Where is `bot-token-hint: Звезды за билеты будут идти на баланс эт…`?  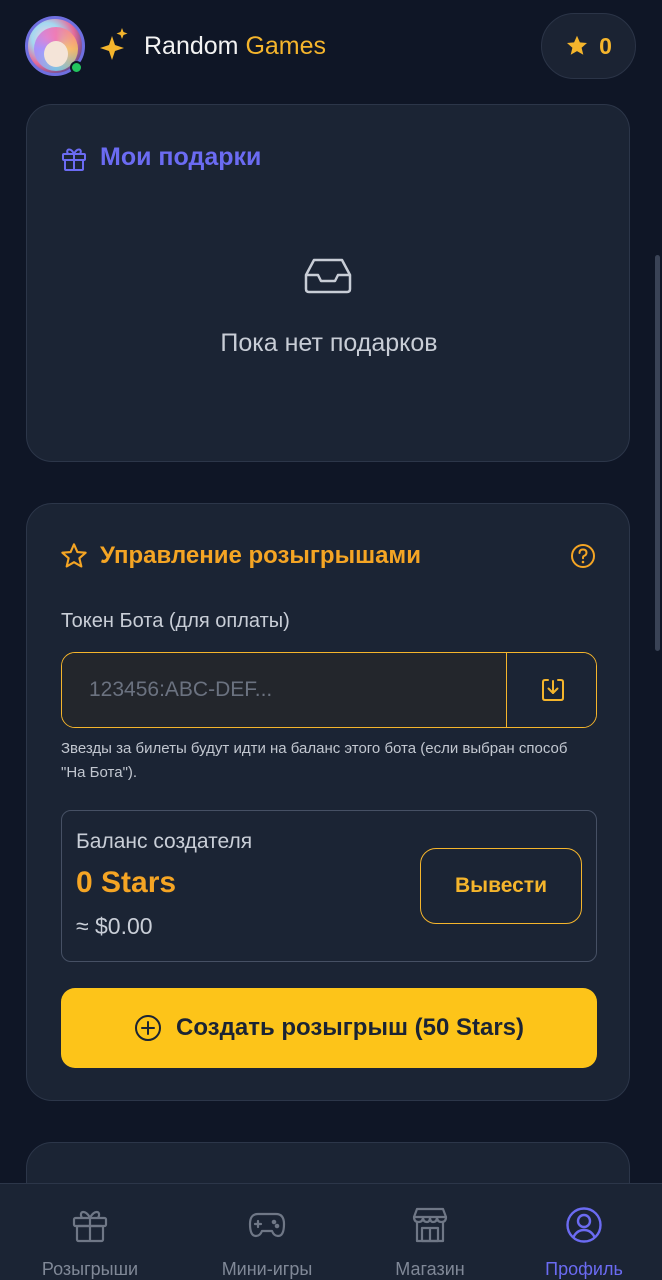 bot-token-hint: Звезды за билеты будут идти на баланс эт… is located at coordinates (314, 760).